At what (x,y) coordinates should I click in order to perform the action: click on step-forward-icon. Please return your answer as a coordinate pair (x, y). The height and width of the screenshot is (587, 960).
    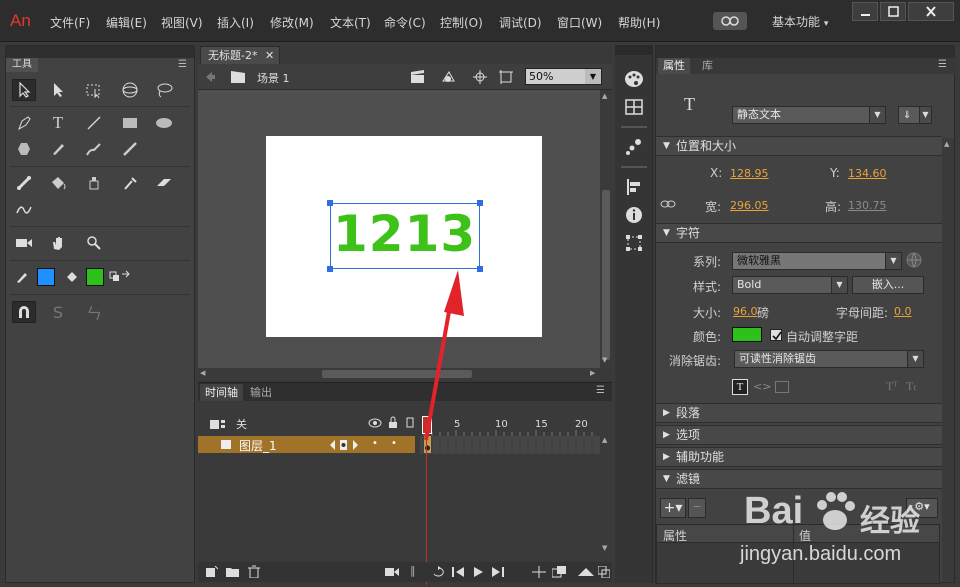
    Looking at the image, I should click on (497, 572).